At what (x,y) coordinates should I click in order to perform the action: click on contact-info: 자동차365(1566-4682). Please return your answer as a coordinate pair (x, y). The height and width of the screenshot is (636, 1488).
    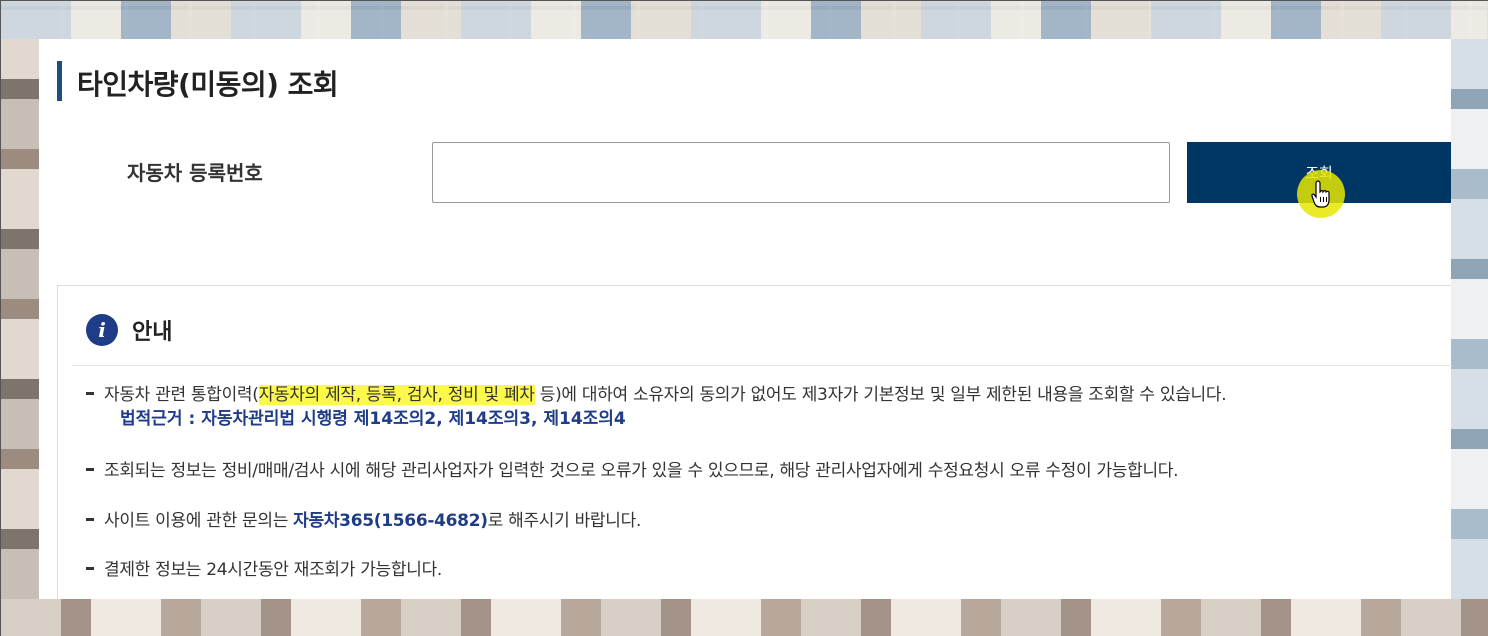
    Looking at the image, I should click on (390, 521).